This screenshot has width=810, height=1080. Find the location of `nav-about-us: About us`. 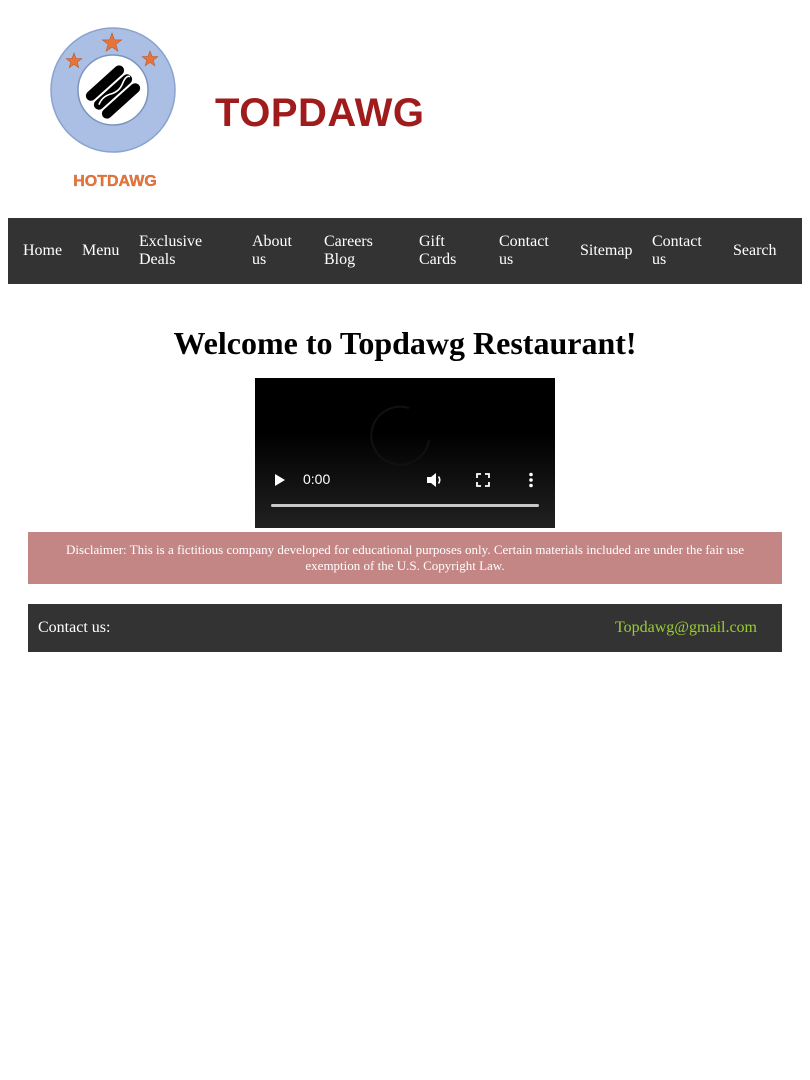

nav-about-us: About us is located at coordinates (272, 251).